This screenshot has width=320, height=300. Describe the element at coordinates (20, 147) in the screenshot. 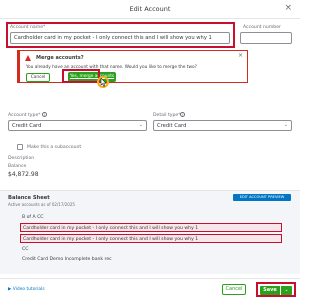

I see `subaccount-checkbox` at that location.